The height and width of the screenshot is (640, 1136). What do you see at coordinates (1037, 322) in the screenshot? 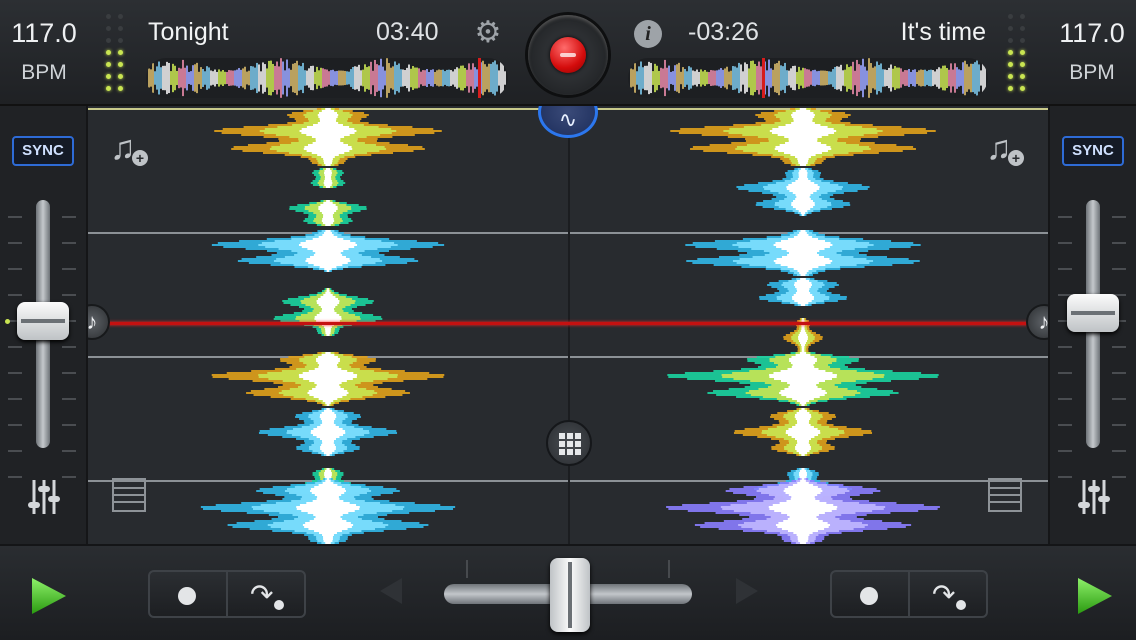
I see `right-music-note-icon: ♪` at bounding box center [1037, 322].